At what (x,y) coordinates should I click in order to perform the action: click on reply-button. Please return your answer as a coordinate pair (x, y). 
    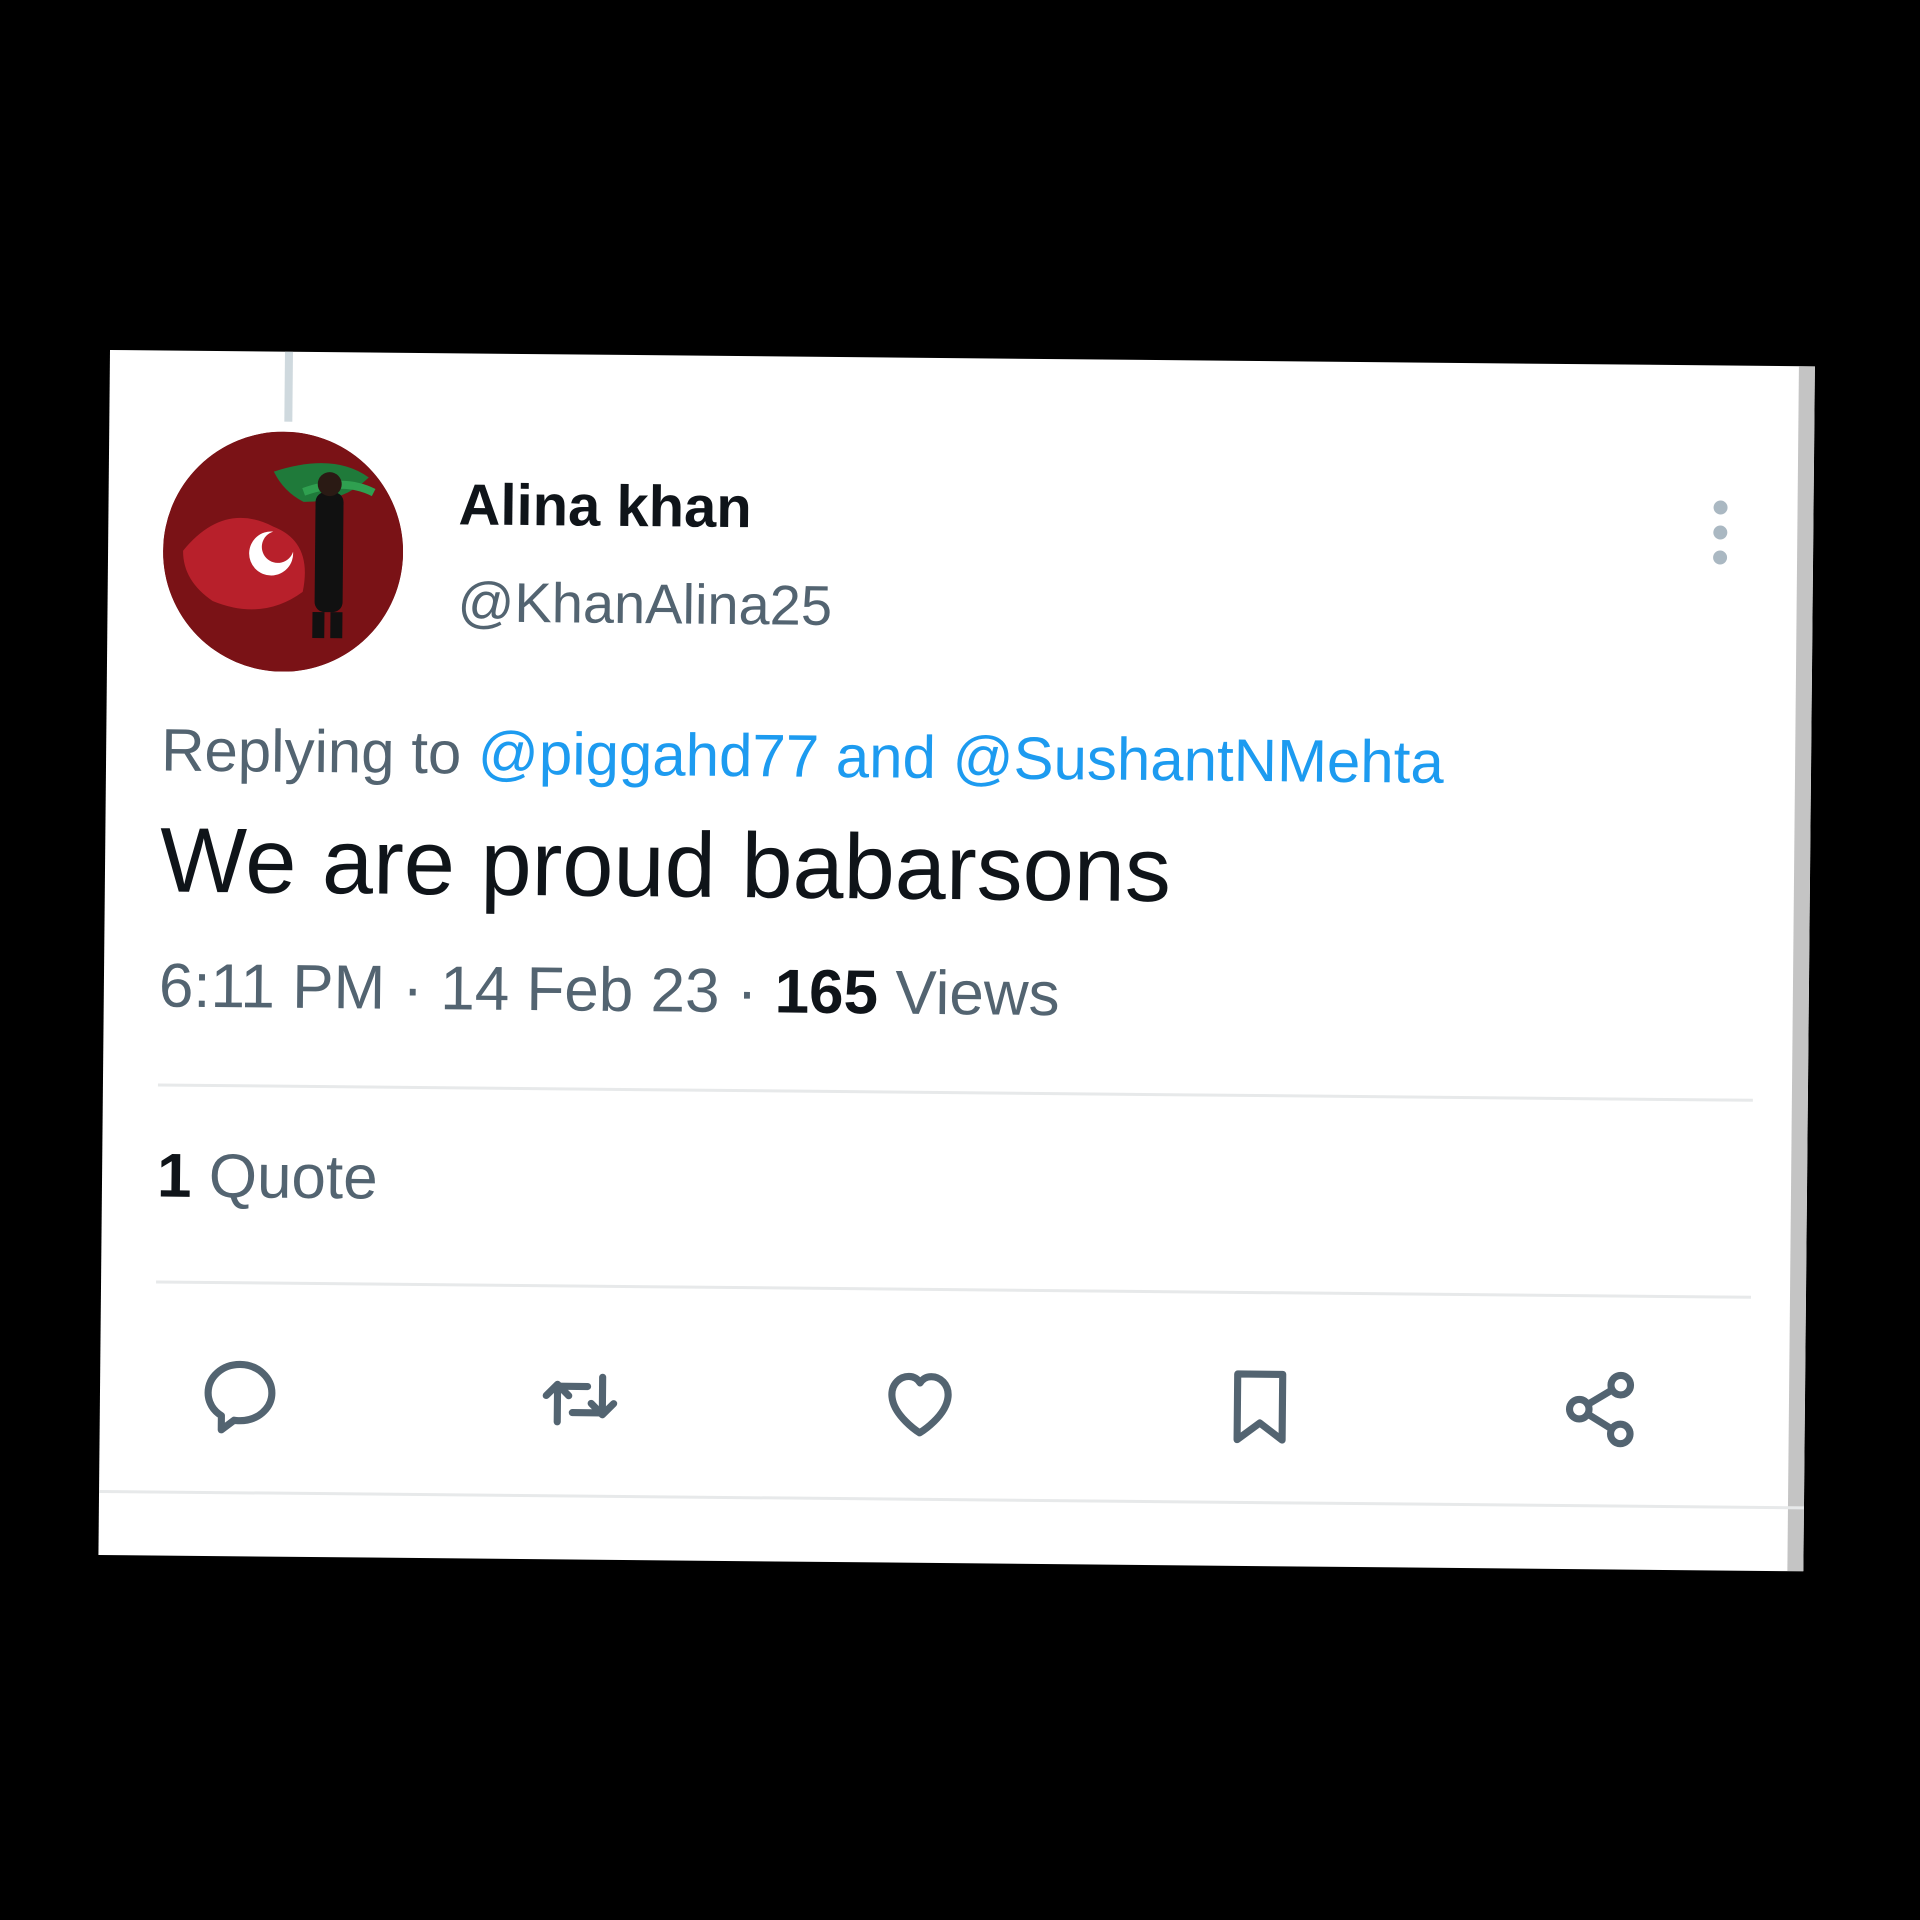
    Looking at the image, I should click on (239, 1396).